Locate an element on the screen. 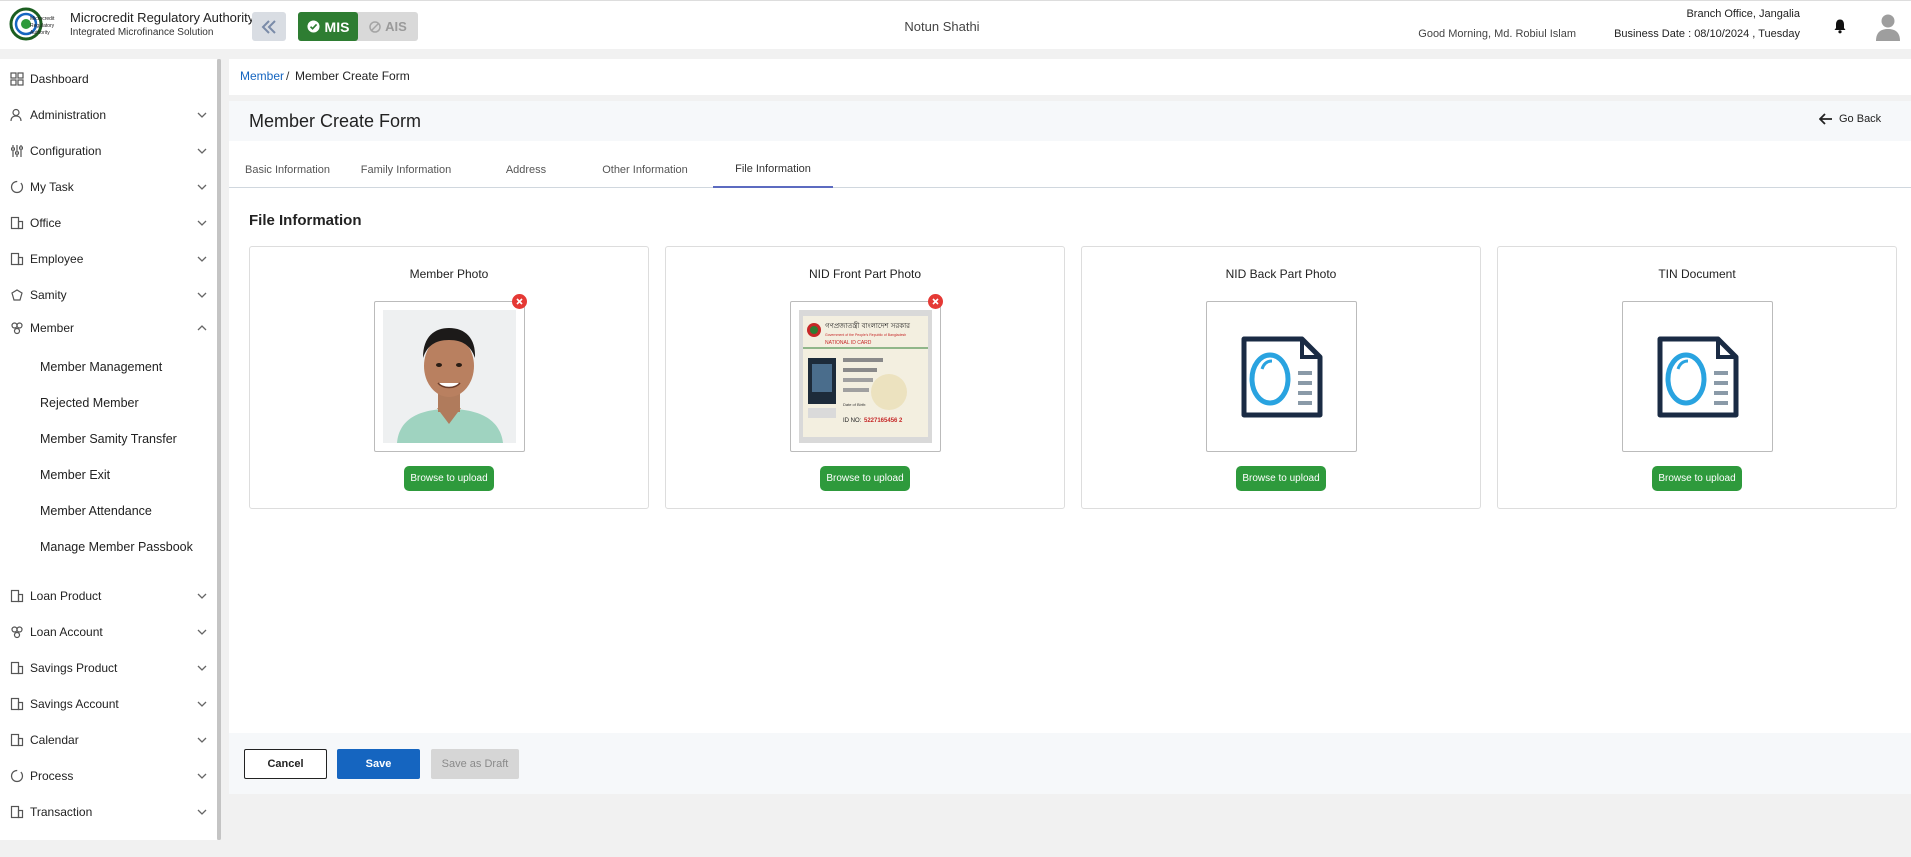 The image size is (1911, 857). member-icon is located at coordinates (17, 328).